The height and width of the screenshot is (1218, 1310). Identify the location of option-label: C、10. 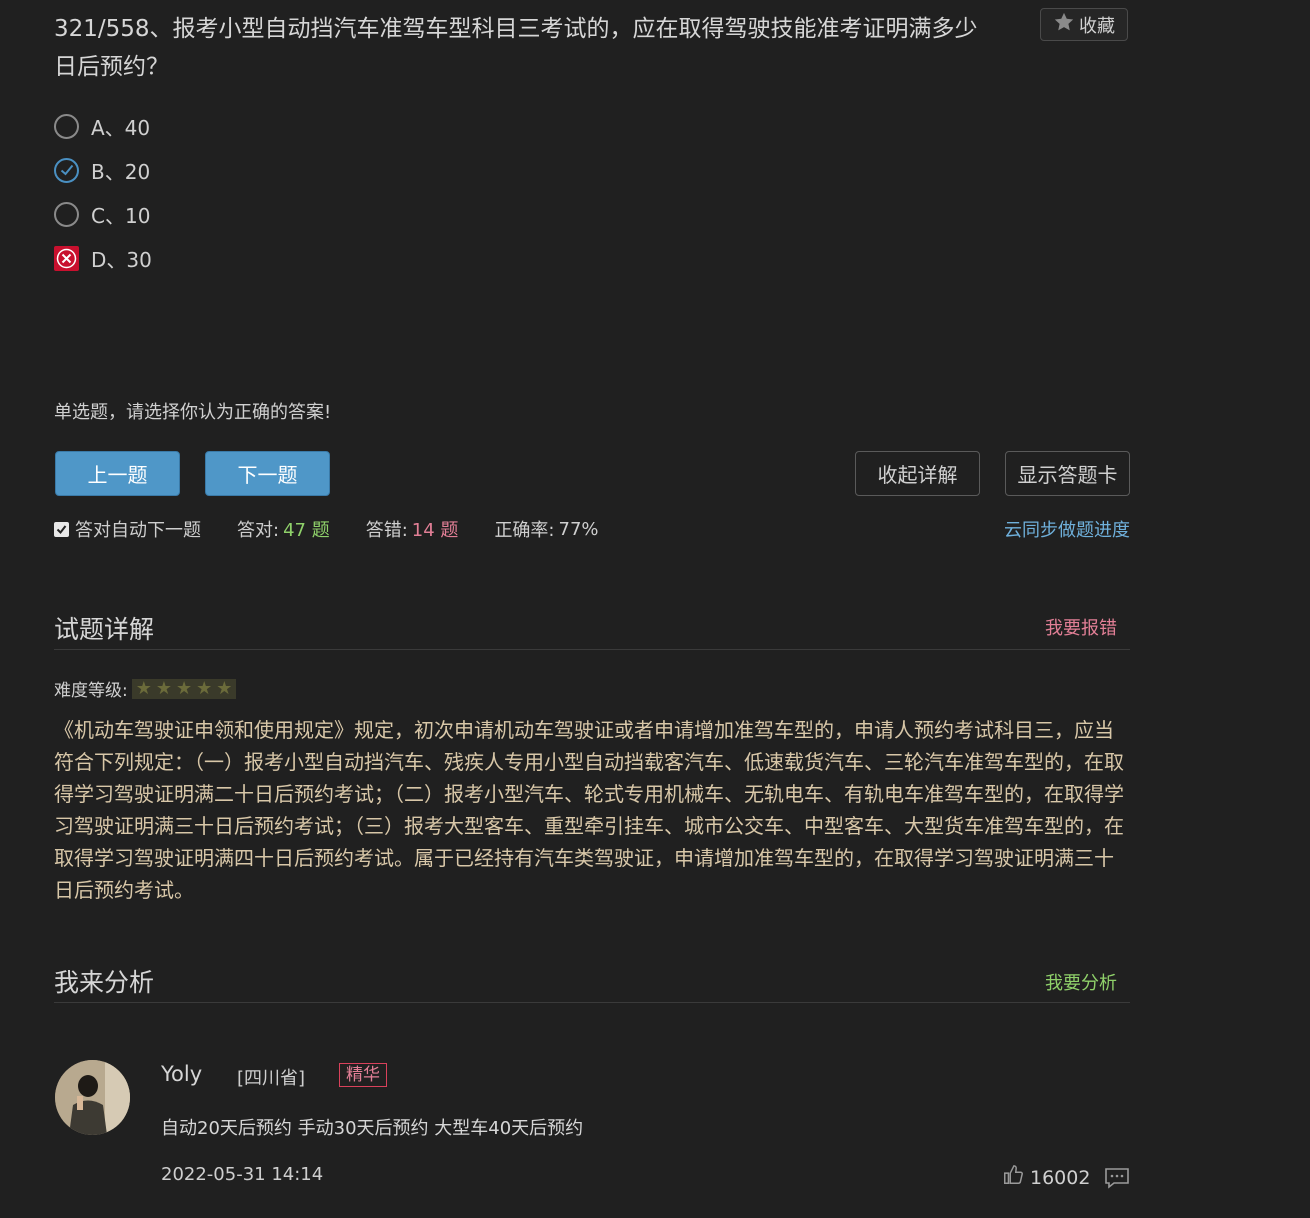
(121, 215).